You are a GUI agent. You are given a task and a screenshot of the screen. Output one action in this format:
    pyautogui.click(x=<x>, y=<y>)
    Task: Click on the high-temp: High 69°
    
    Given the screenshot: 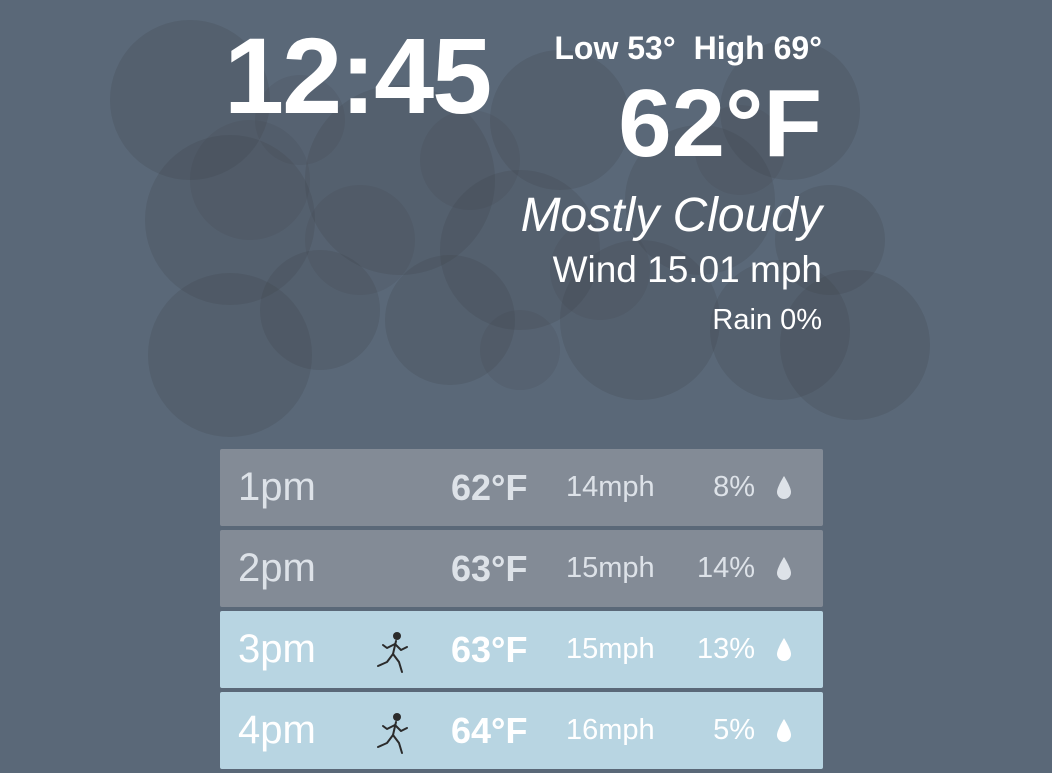 What is the action you would take?
    pyautogui.click(x=757, y=48)
    